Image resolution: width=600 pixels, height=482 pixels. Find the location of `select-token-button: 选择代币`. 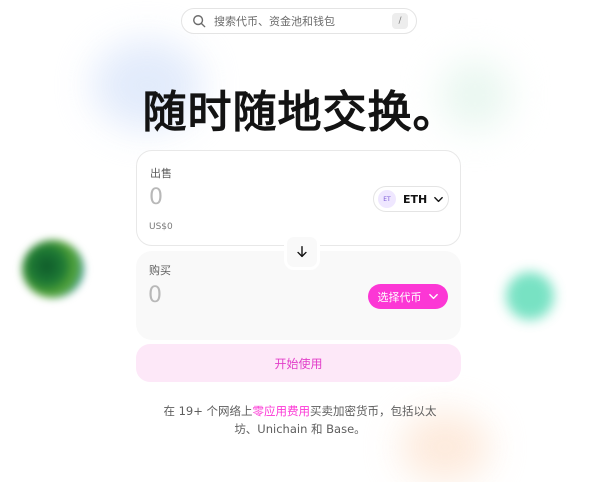

select-token-button: 选择代币 is located at coordinates (408, 296).